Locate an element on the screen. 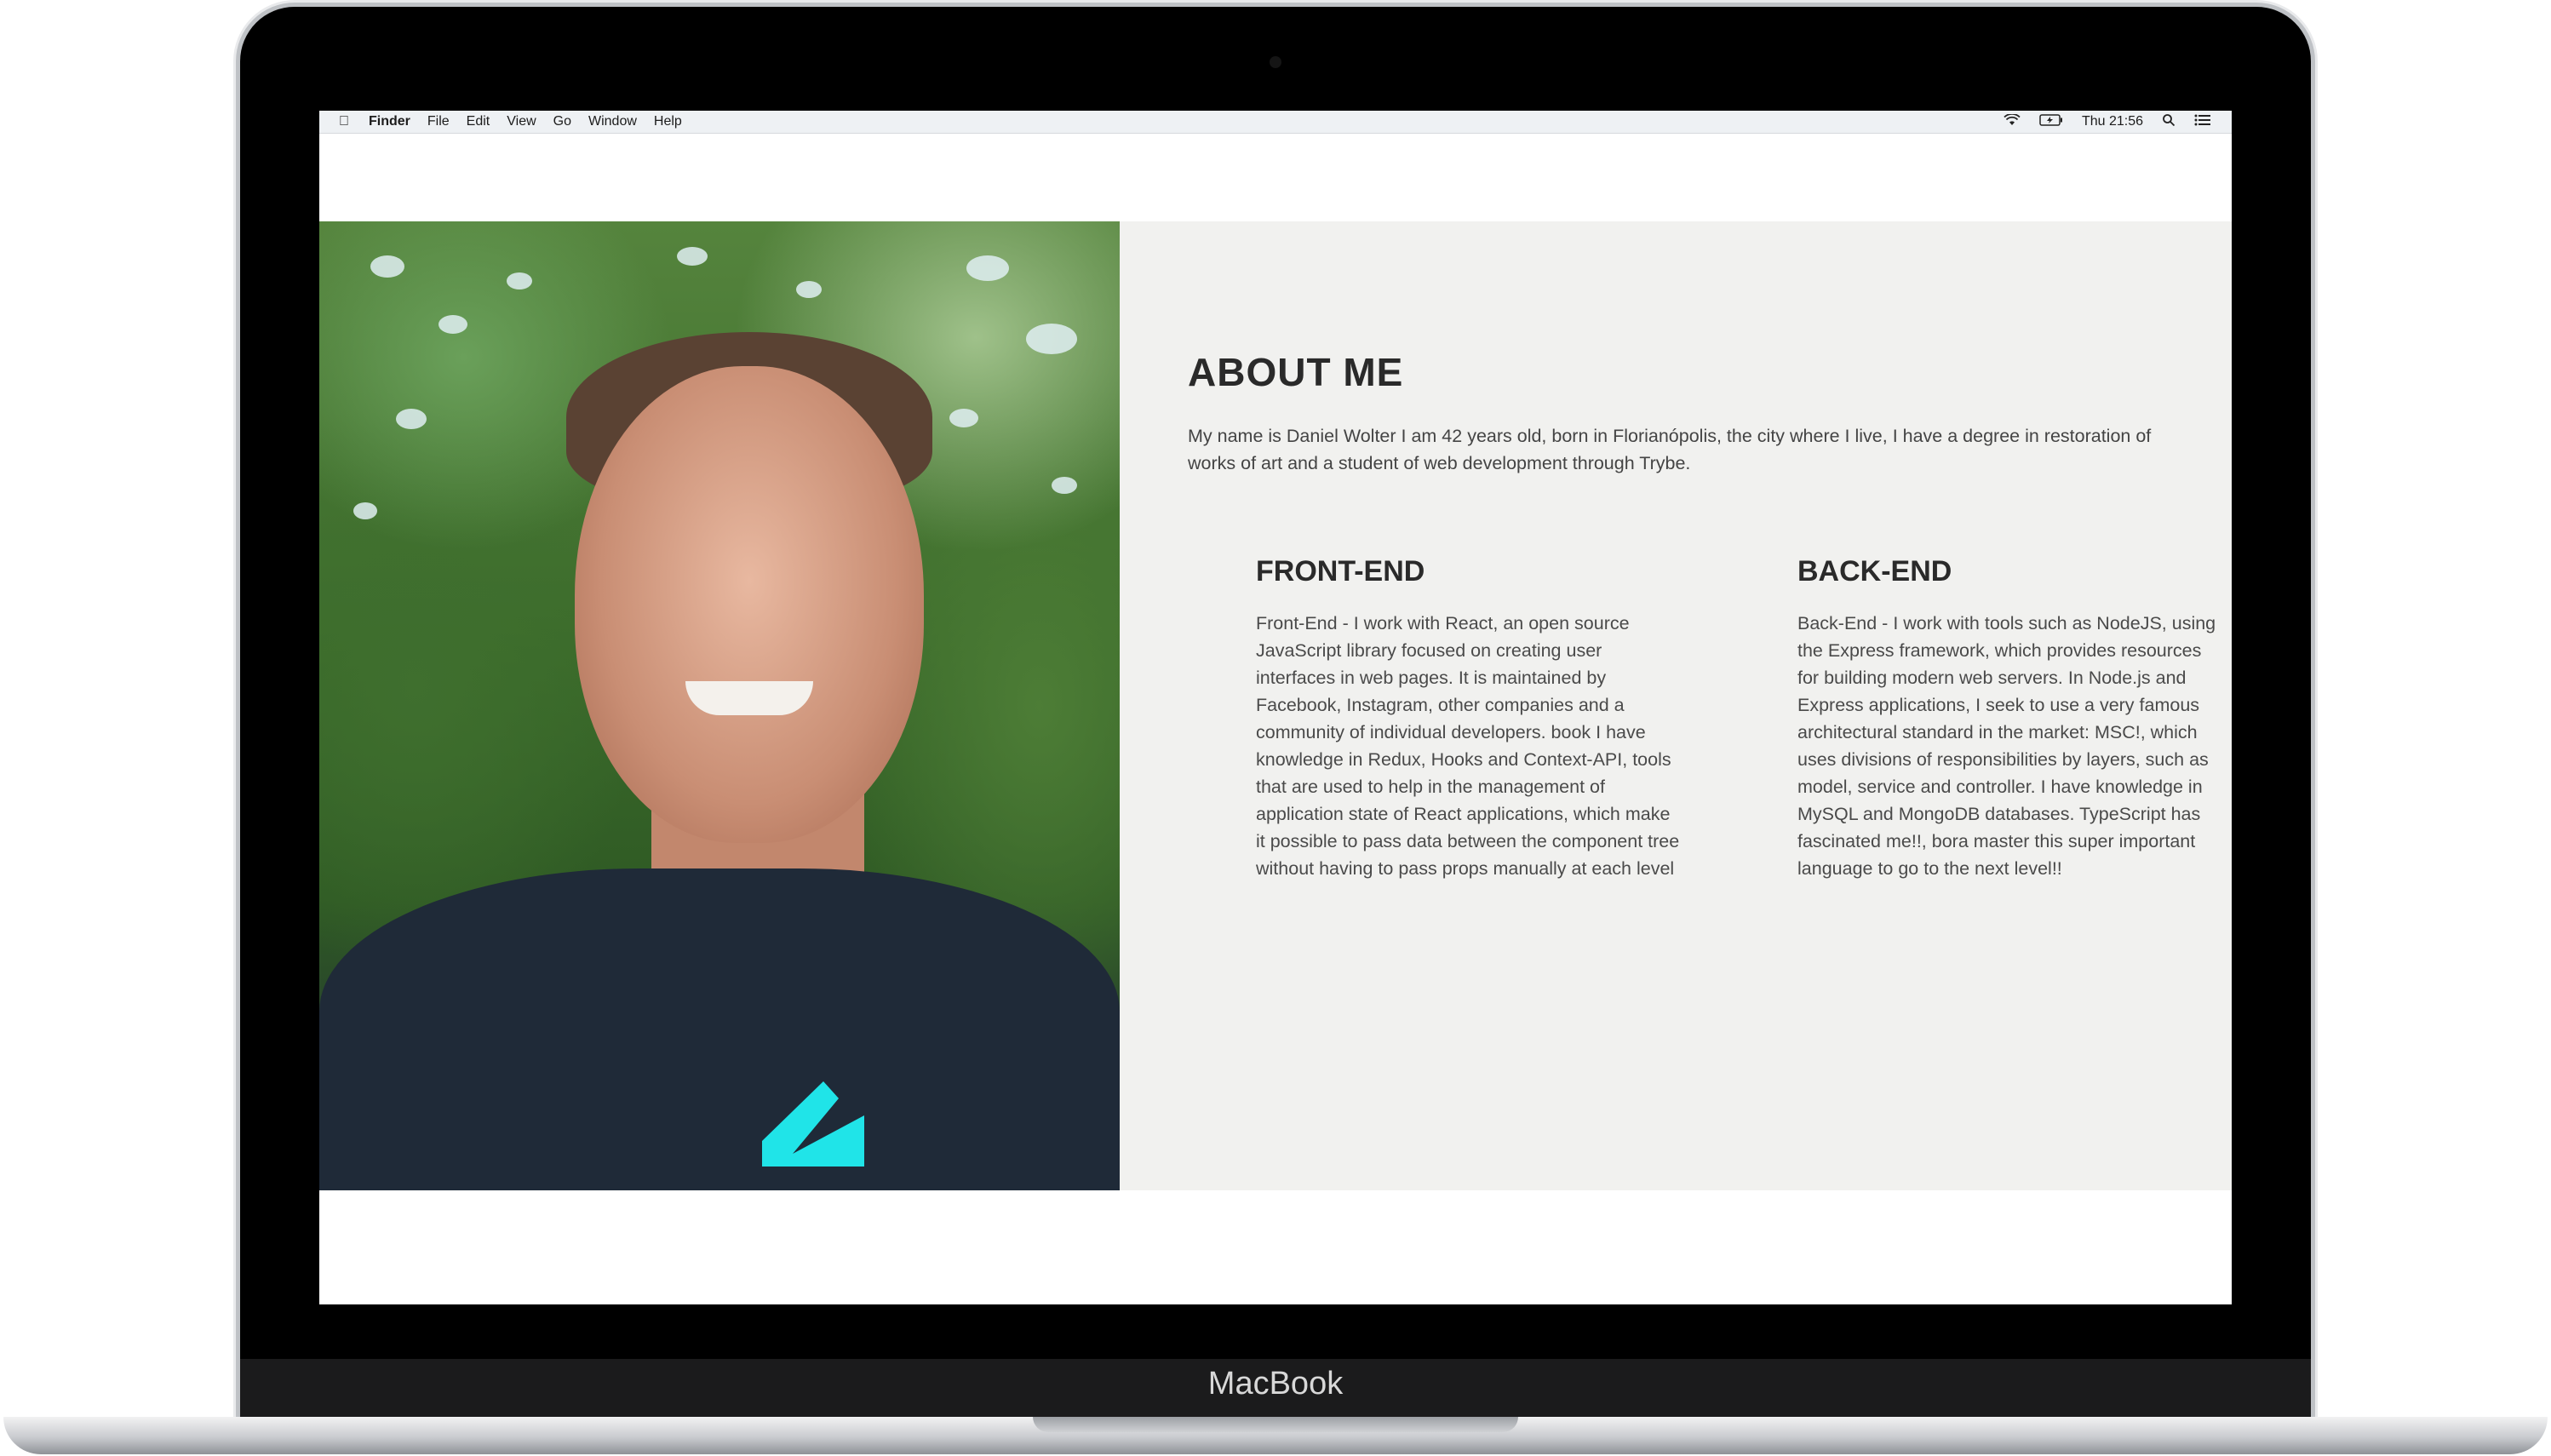  device-brand-label: MacBook is located at coordinates (1275, 1384).